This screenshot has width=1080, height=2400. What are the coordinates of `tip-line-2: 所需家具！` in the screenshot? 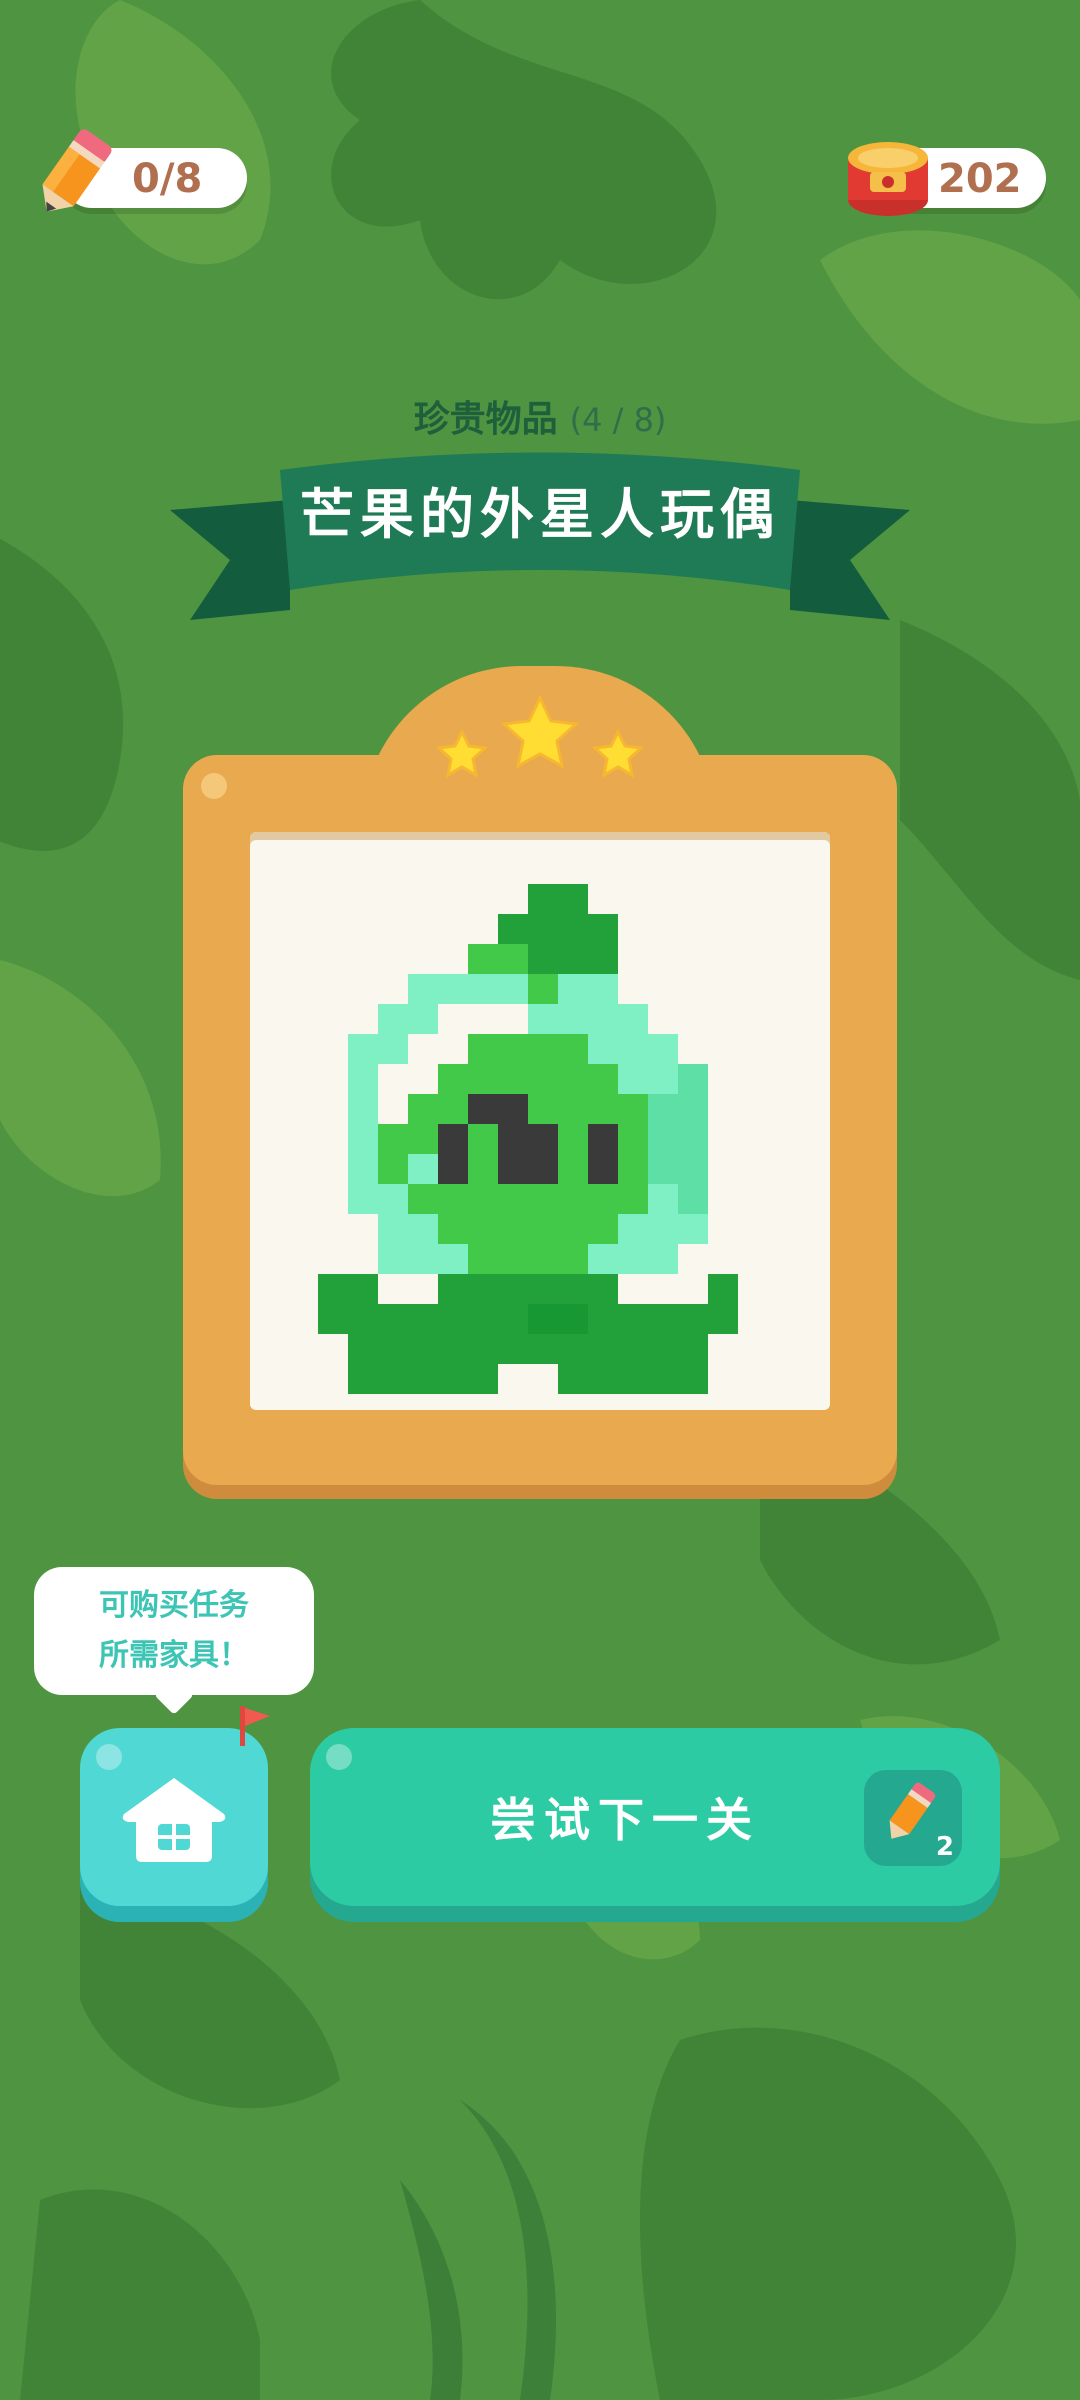 It's located at (174, 1655).